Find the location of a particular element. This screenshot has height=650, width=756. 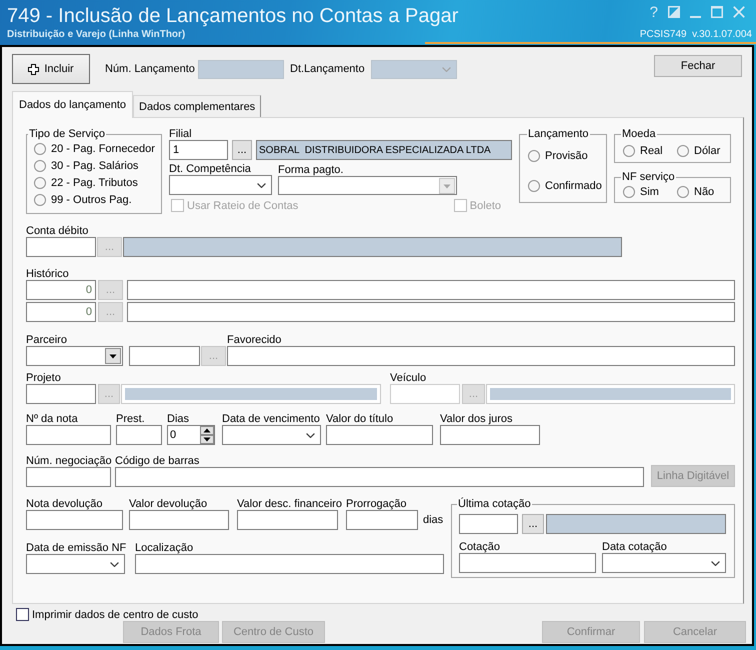

plus-icon is located at coordinates (34, 69).